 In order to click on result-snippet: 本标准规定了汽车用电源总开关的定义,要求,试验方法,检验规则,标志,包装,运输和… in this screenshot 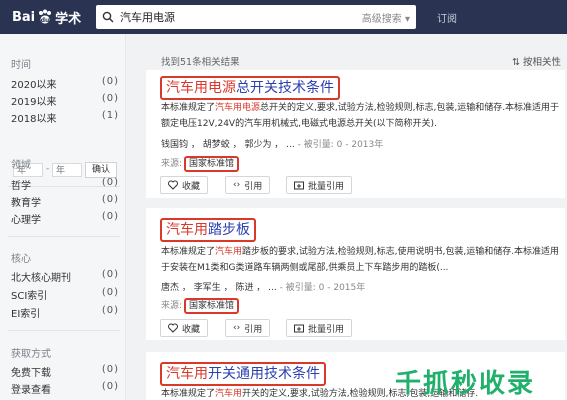, I will do `click(360, 116)`.